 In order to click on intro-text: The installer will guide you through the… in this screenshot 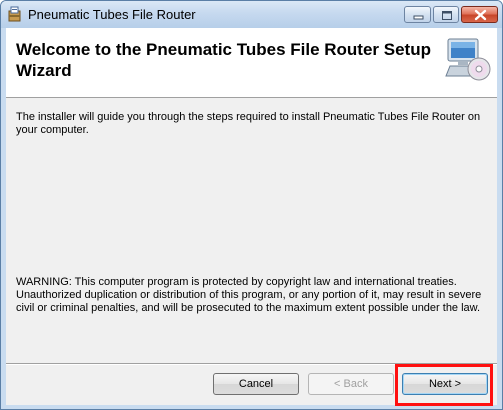, I will do `click(248, 123)`.